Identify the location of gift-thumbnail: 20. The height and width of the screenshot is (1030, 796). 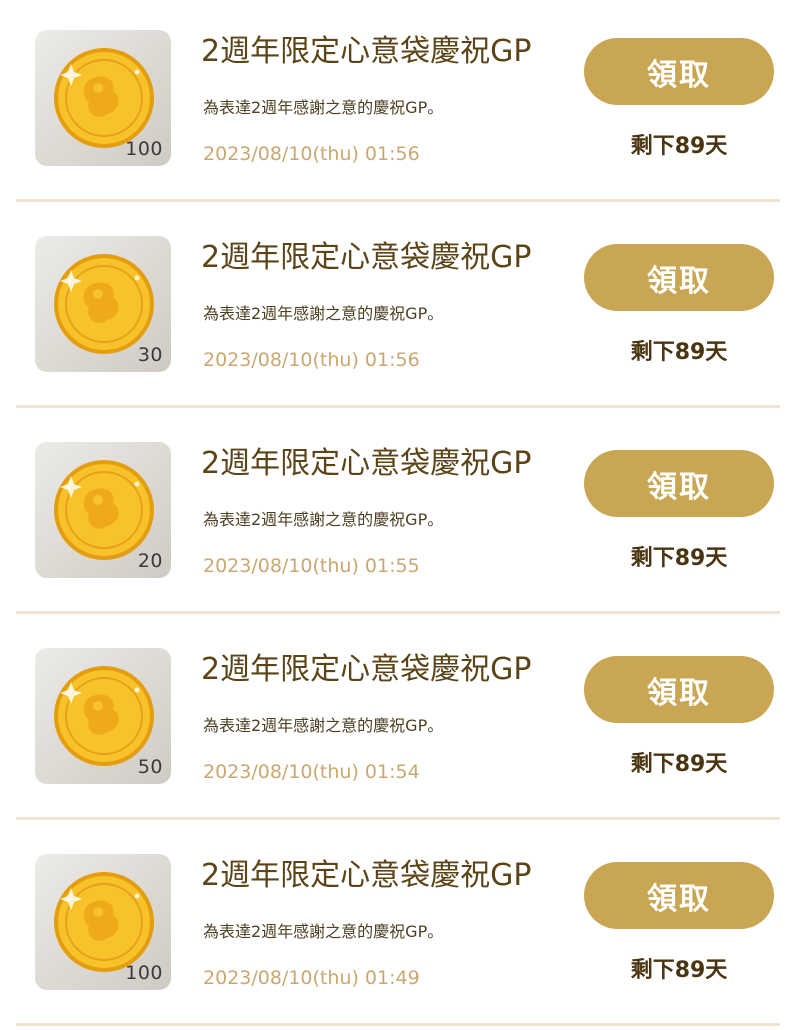
(103, 510).